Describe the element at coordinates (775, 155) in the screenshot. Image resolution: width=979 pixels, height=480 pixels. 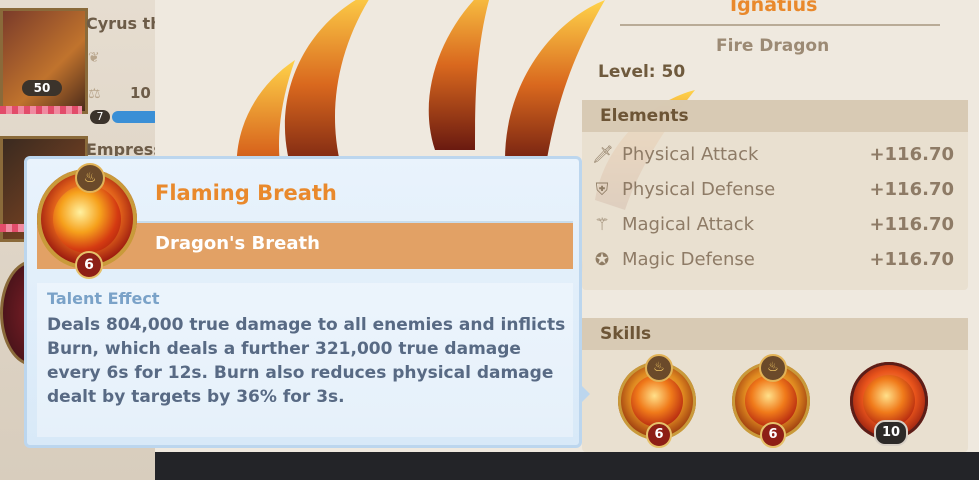
I see `stat-row-physical-attack: 🗡 Physical Attack +116.70` at that location.